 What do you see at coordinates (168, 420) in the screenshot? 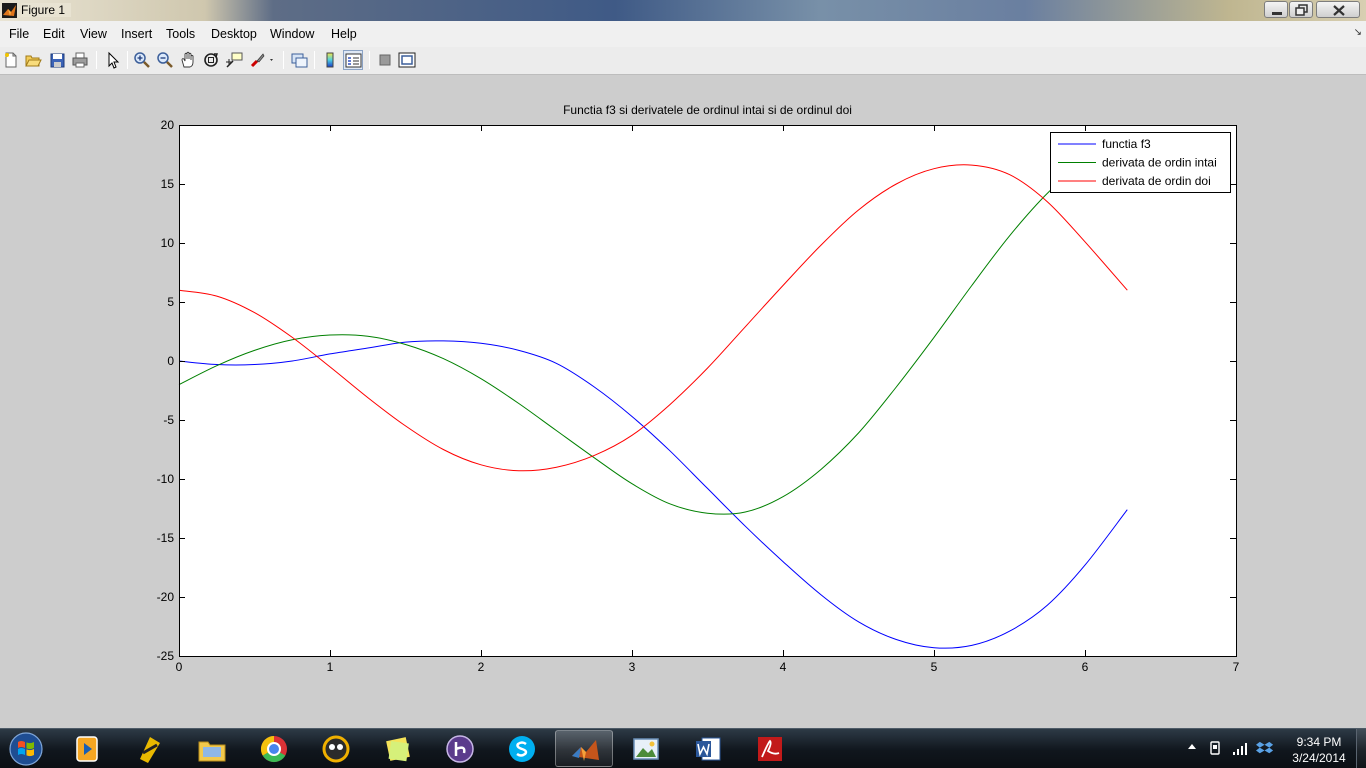
I see `y-tick-label: -5` at bounding box center [168, 420].